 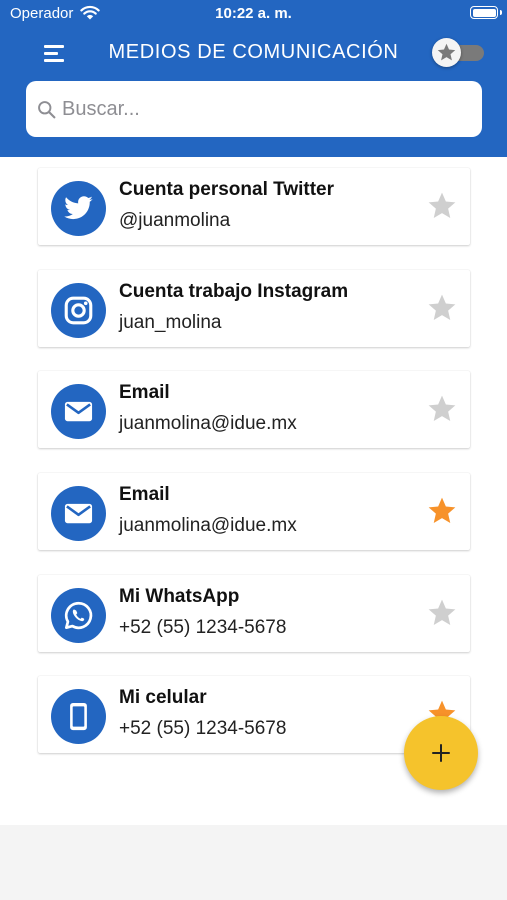 I want to click on bottom-area, so click(x=253, y=862).